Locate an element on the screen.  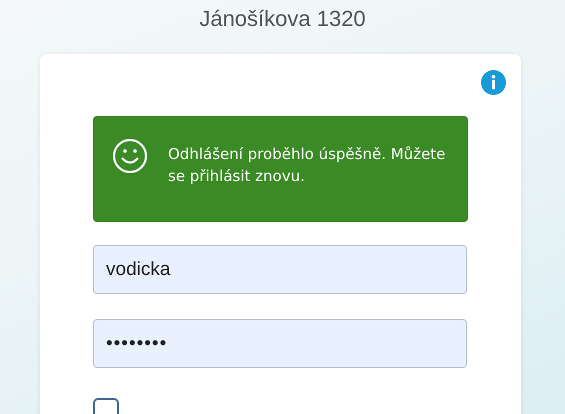
info-icon is located at coordinates (493, 82).